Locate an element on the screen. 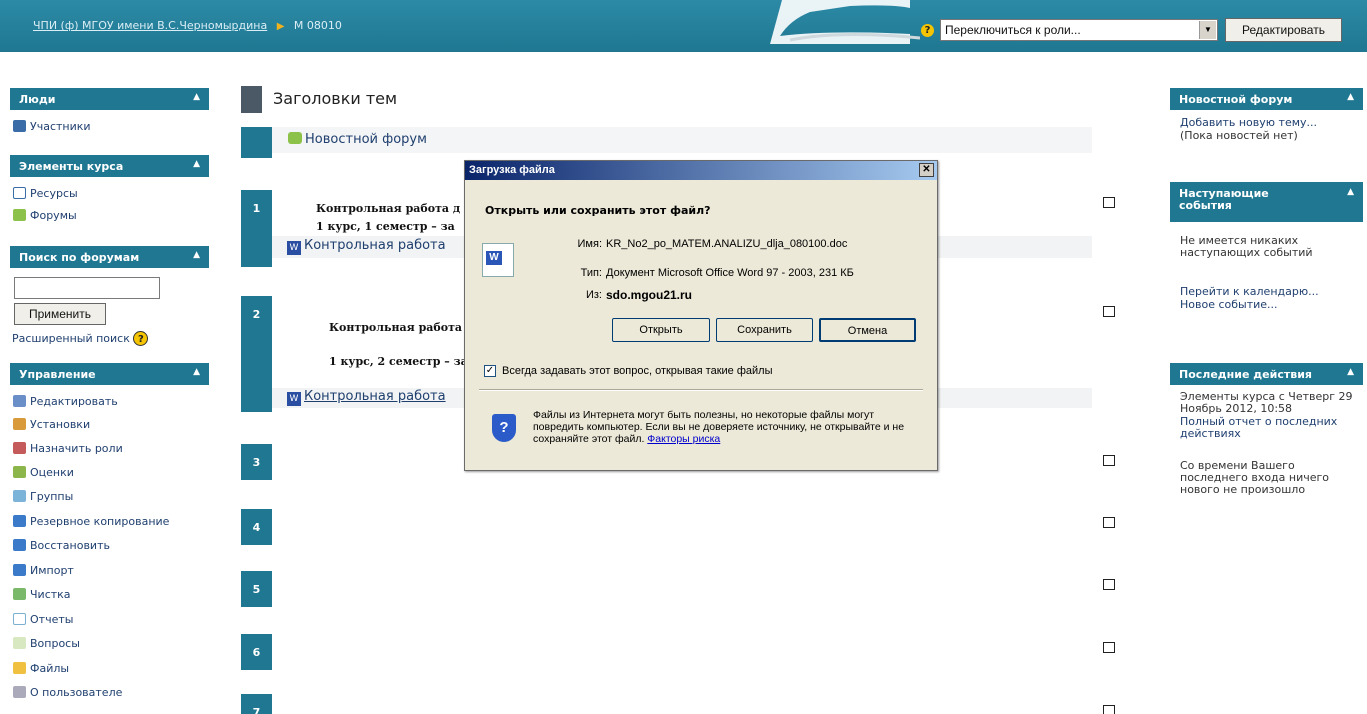  resources-label: Ресурсы is located at coordinates (54, 193).